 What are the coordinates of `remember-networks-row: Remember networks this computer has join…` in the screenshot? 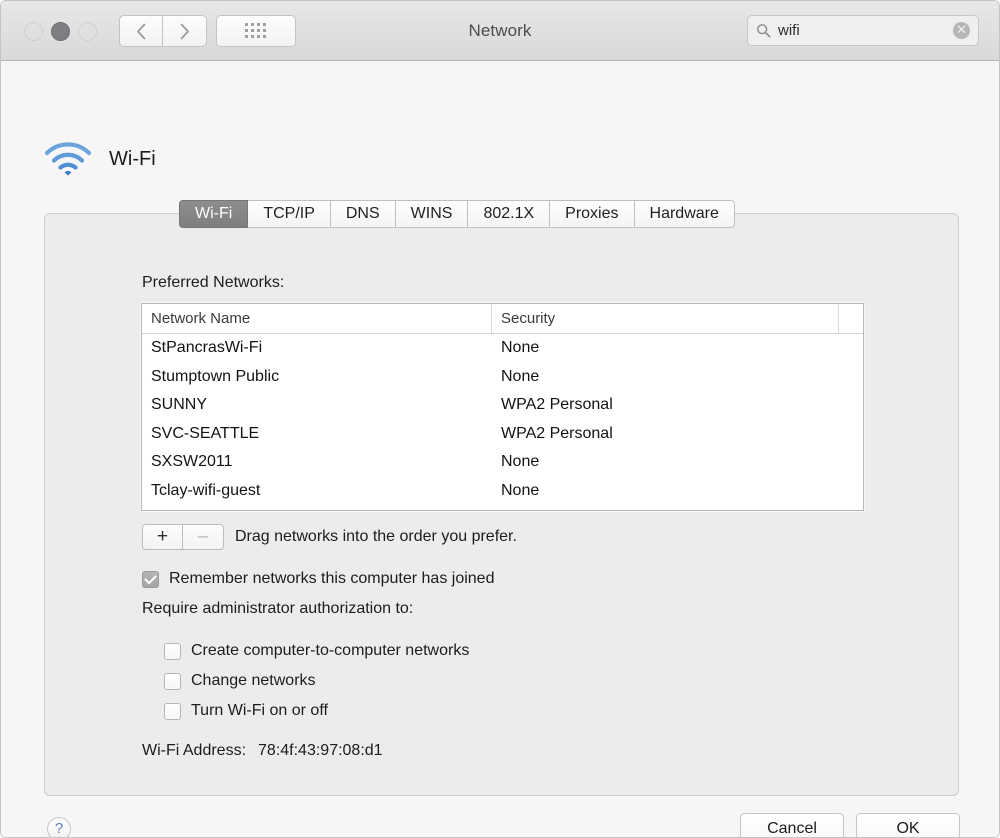 It's located at (318, 579).